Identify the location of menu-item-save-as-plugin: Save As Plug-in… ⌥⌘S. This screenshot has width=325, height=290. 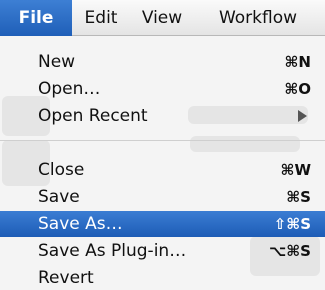
(162, 251).